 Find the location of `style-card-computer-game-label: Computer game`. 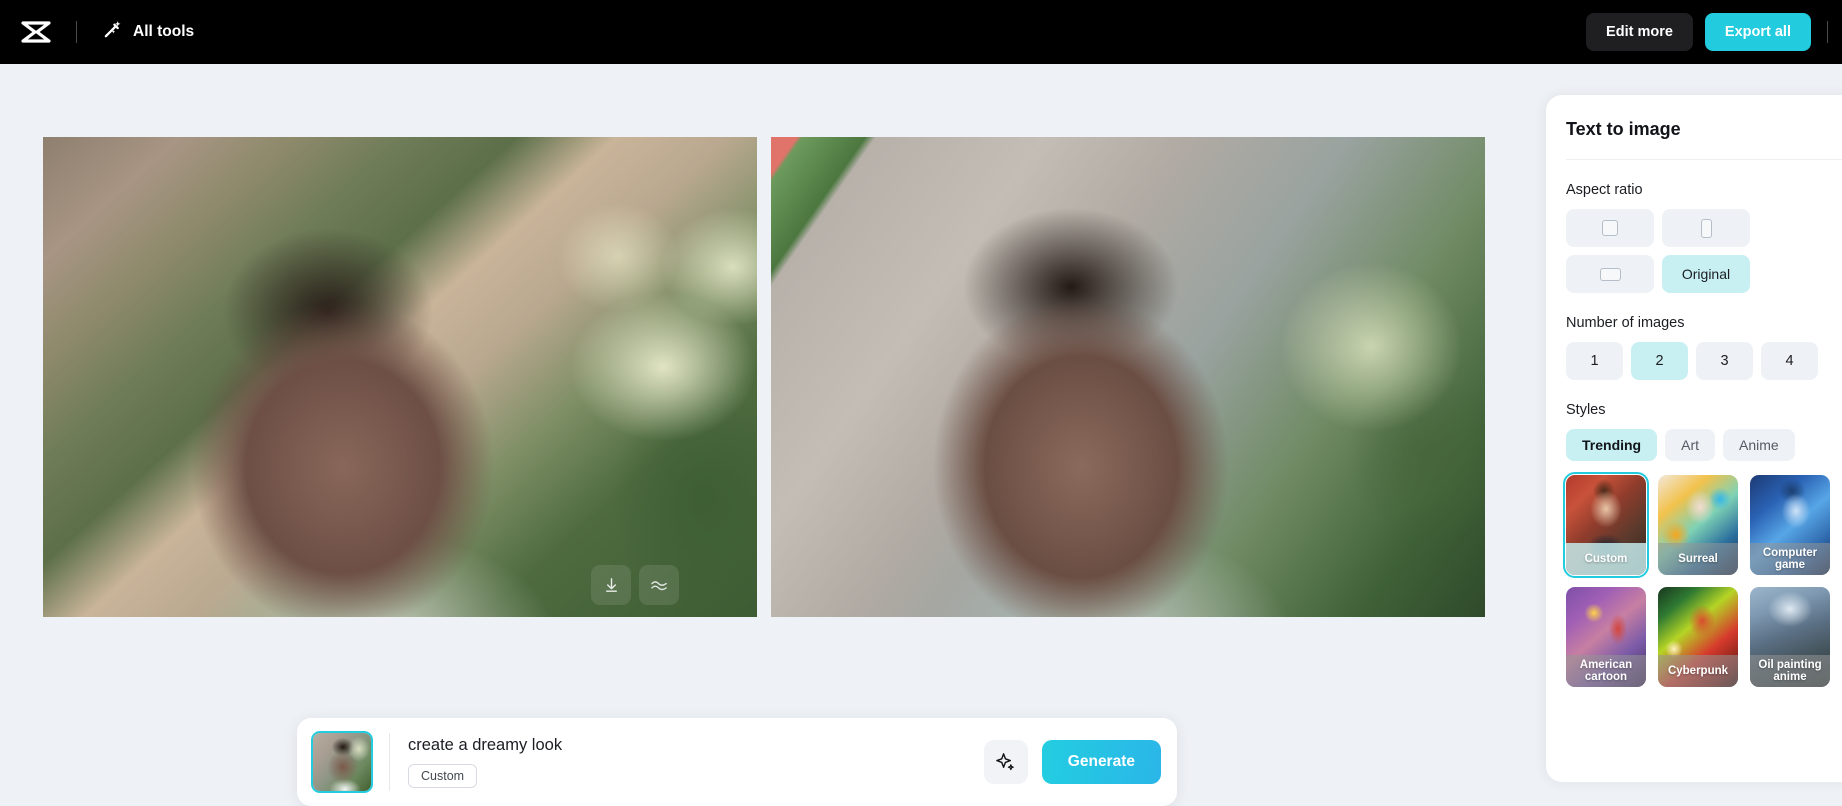

style-card-computer-game-label: Computer game is located at coordinates (1790, 559).